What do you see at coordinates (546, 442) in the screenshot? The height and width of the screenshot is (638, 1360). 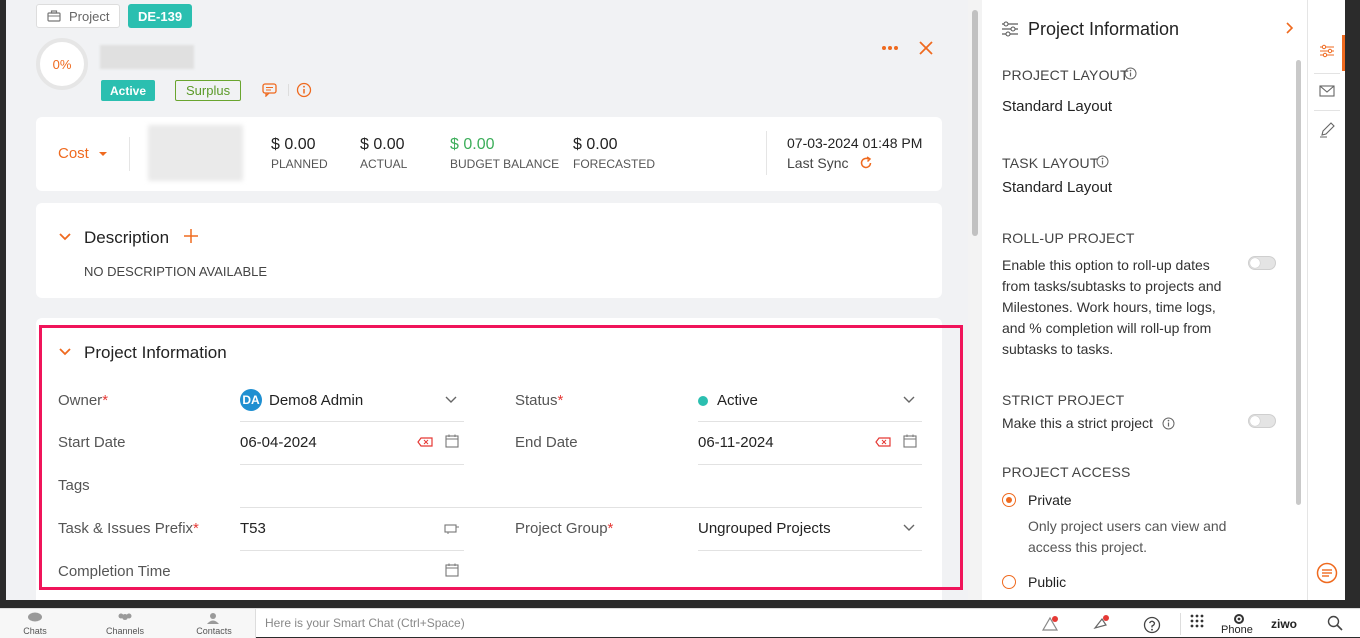 I see `end-date-label: End Date` at bounding box center [546, 442].